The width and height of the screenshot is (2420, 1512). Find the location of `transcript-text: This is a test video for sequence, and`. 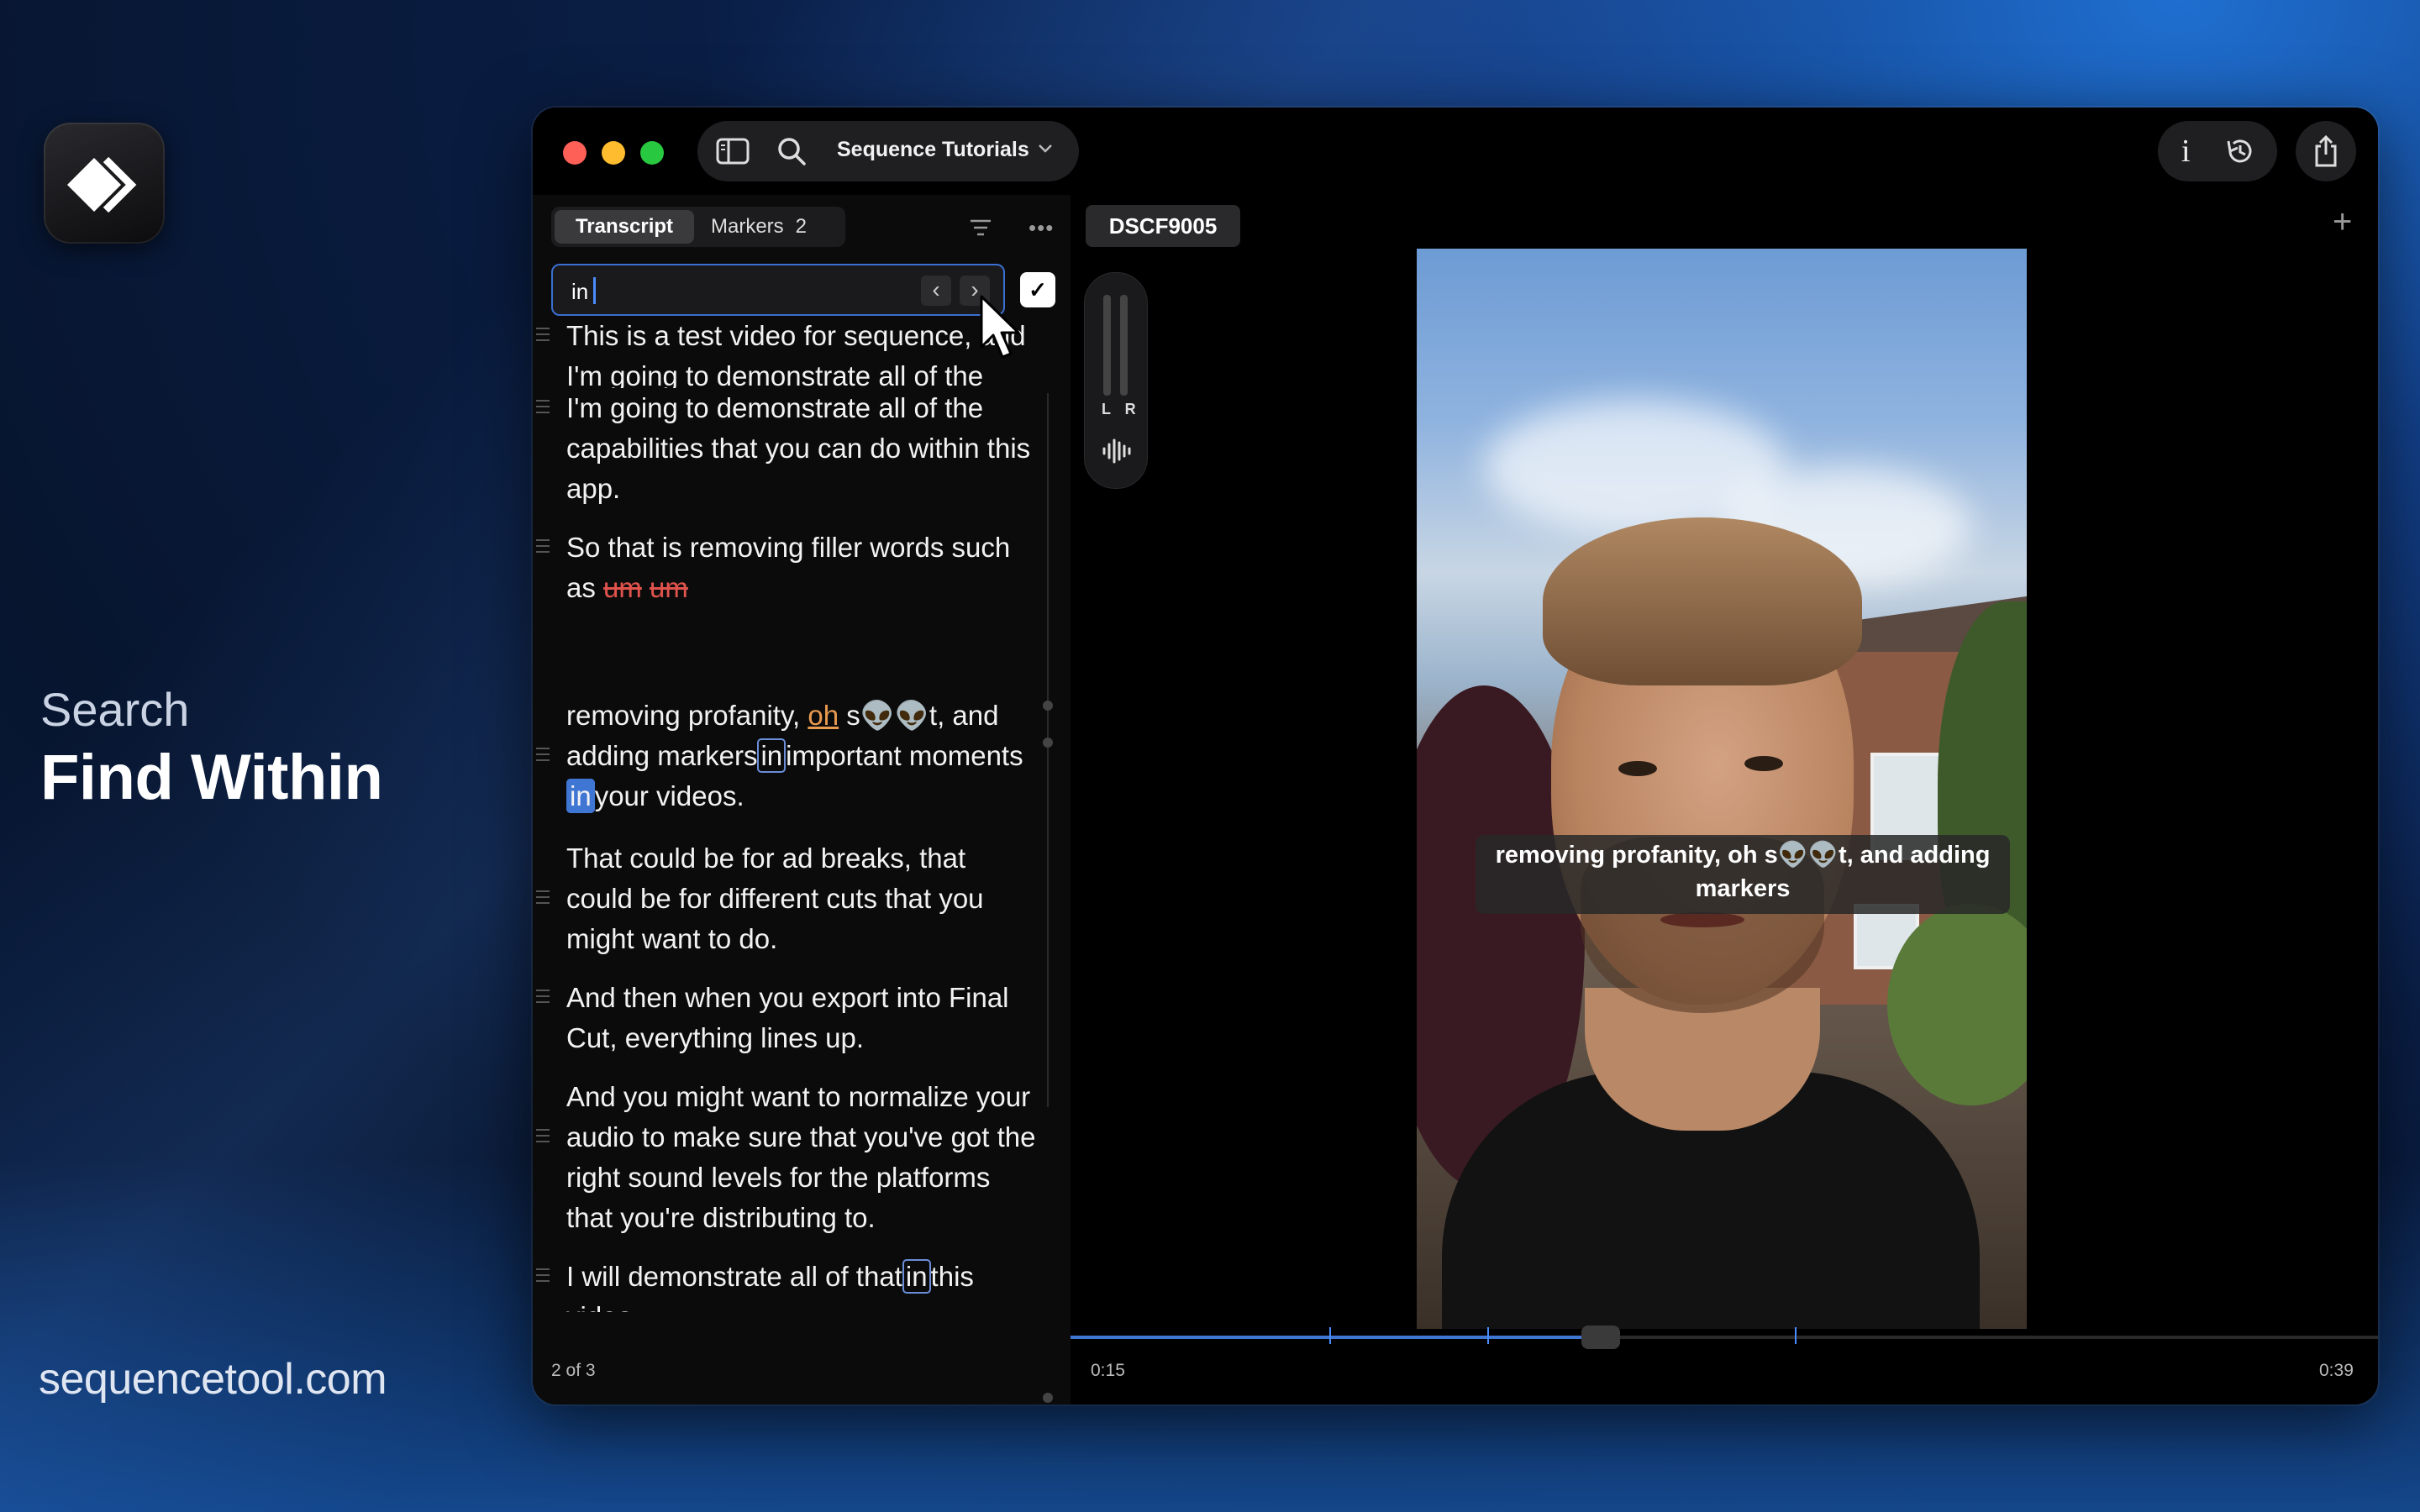

transcript-text: This is a test video for sequence, and is located at coordinates (796, 336).